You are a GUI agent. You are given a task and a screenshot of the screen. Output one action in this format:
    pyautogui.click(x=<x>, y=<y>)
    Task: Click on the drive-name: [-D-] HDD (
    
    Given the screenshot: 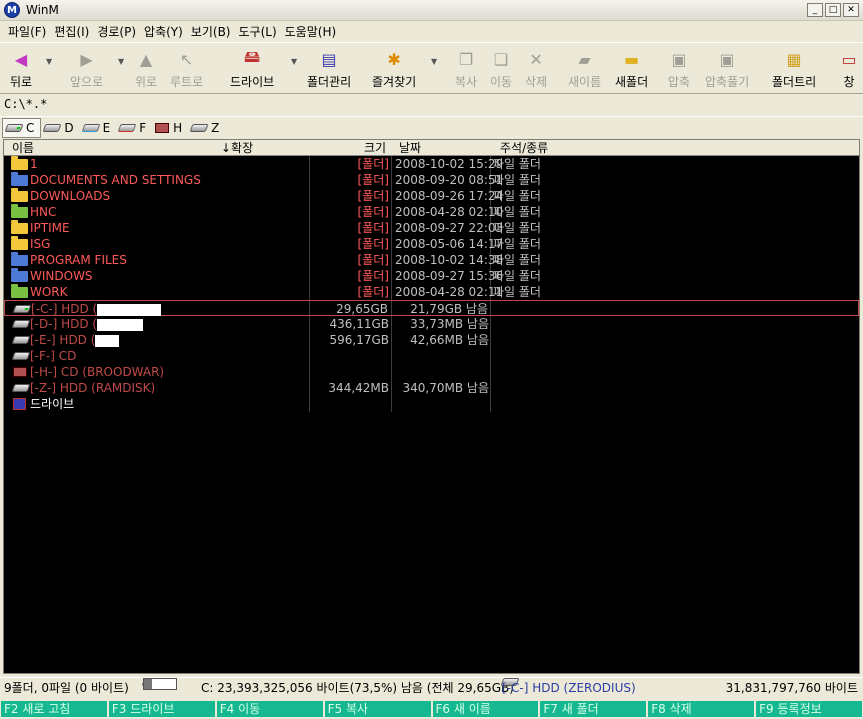 What is the action you would take?
    pyautogui.click(x=87, y=324)
    